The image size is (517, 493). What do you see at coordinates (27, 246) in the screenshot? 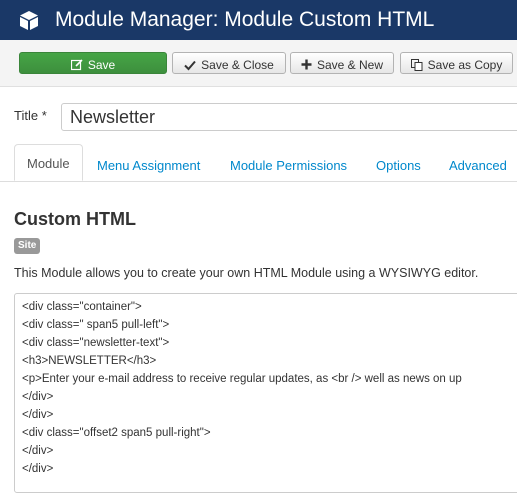
I see `site-badge: Site` at bounding box center [27, 246].